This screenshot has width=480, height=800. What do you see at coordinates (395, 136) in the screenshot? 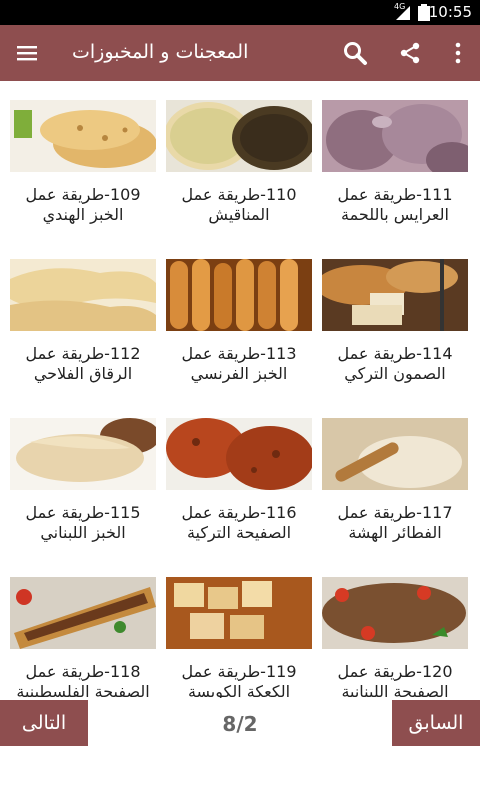
I see `arayes-icon` at bounding box center [395, 136].